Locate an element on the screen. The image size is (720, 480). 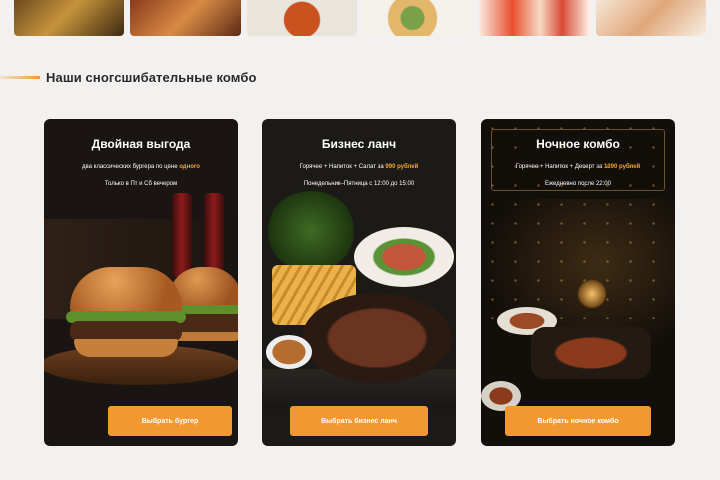
combo-description-text: Горячее + Напиток + Салат за is located at coordinates (341, 167).